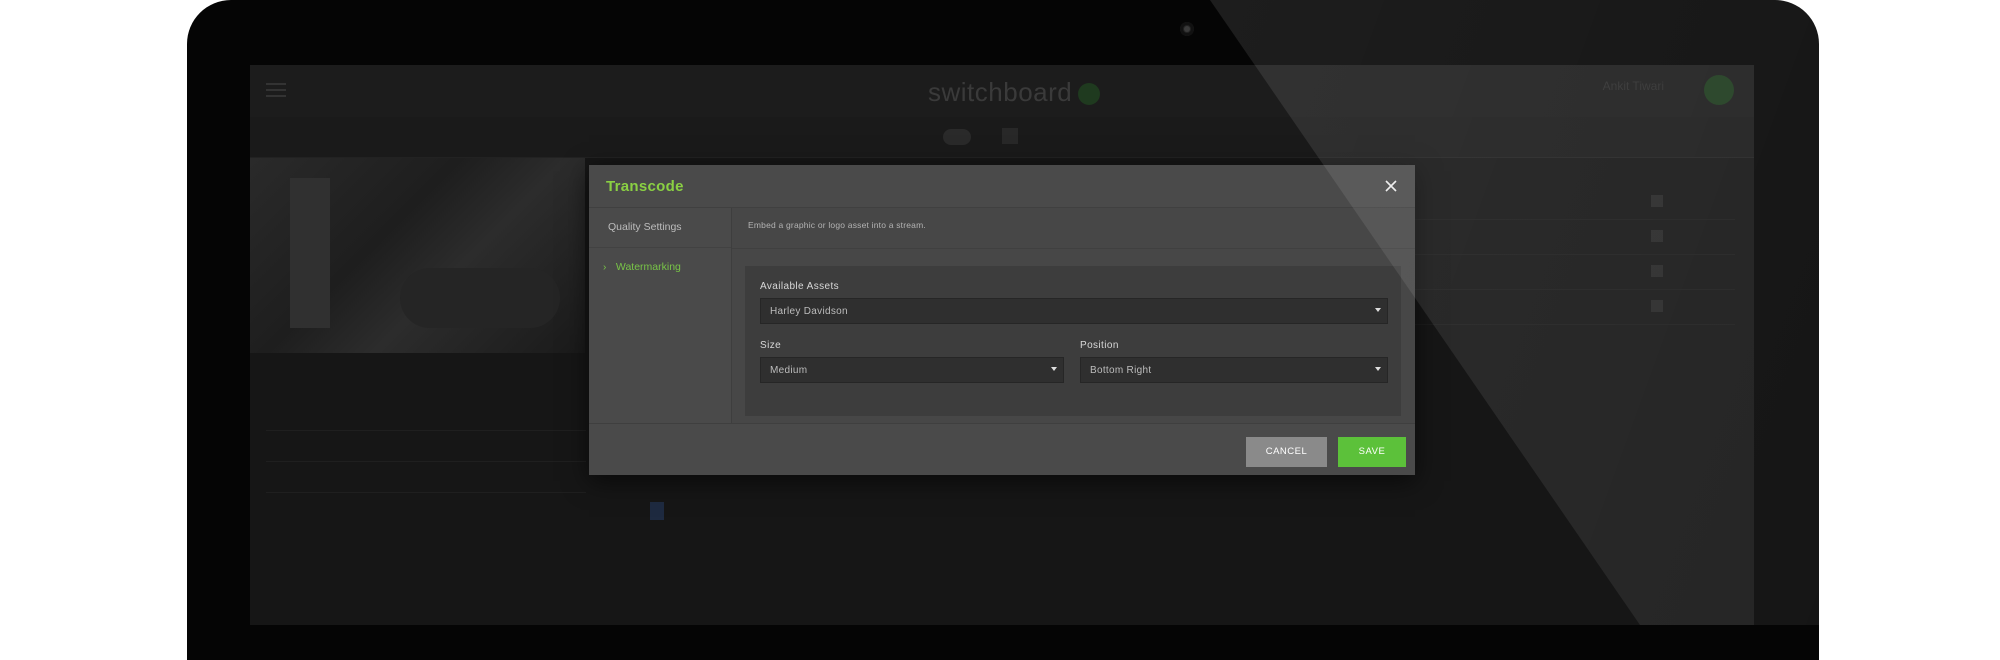 This screenshot has height=660, width=2000. I want to click on avatar, so click(1719, 90).